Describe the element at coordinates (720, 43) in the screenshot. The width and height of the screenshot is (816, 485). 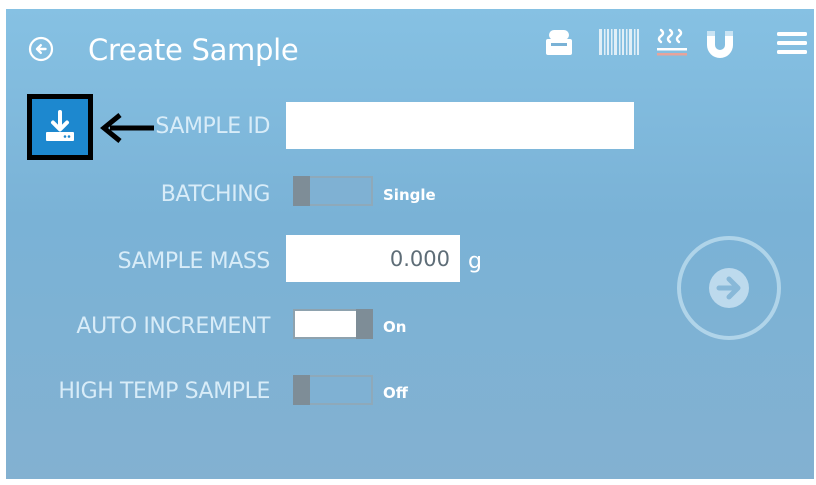
I see `magnet-icon` at that location.